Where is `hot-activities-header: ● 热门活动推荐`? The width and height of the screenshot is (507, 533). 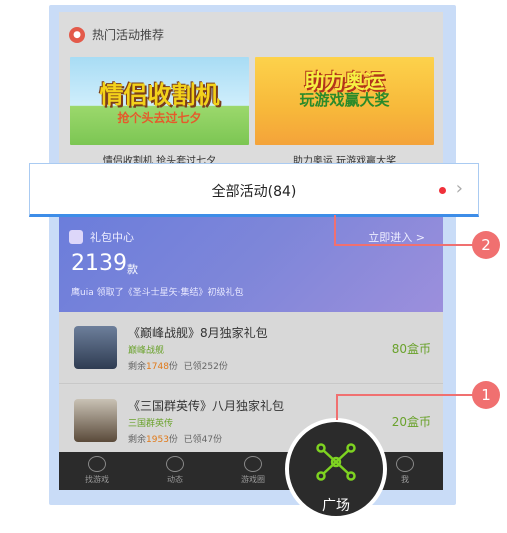
hot-activities-header: ● 热门活动推荐 is located at coordinates (116, 34).